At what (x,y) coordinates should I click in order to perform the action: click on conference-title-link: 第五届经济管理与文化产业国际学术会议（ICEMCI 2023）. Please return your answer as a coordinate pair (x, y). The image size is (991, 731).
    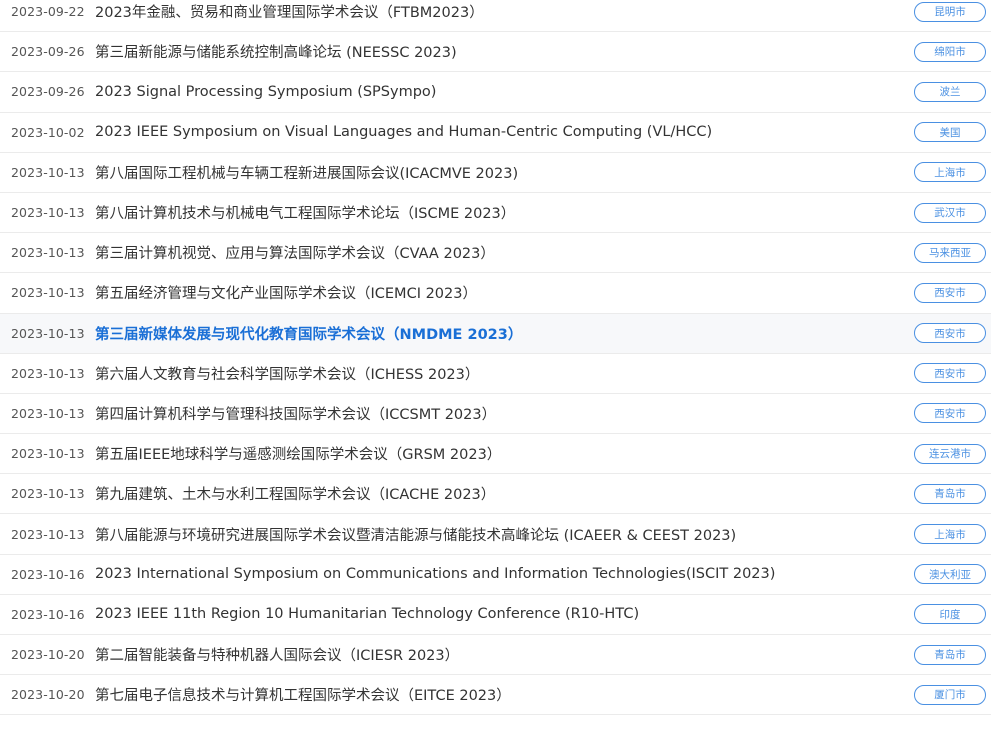
    Looking at the image, I should click on (498, 292).